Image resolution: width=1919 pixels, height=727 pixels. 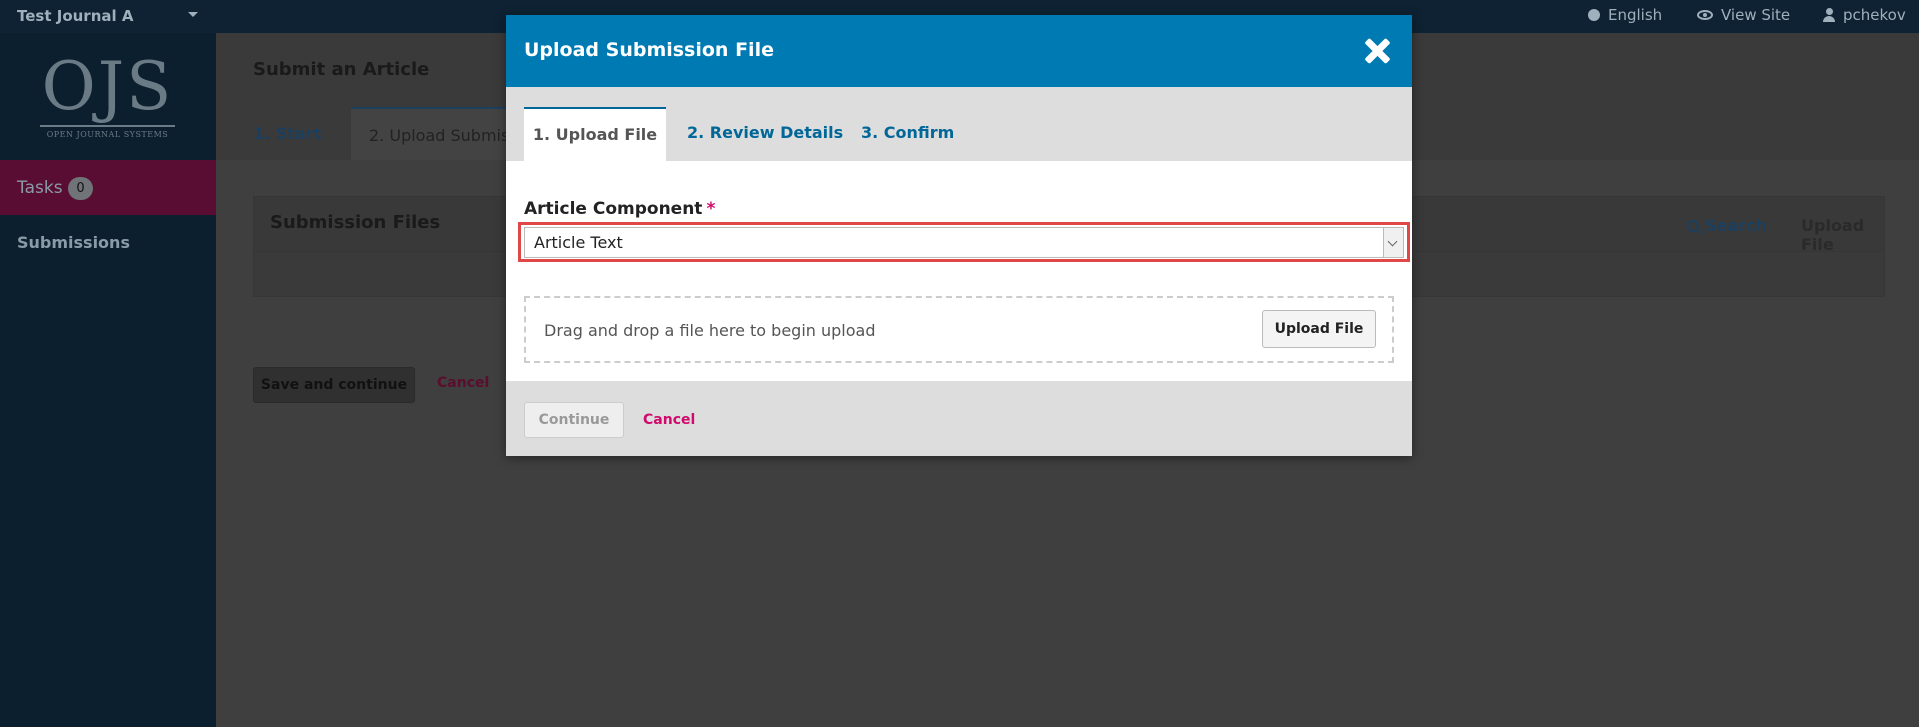 I want to click on continue-button: Continue, so click(x=574, y=420).